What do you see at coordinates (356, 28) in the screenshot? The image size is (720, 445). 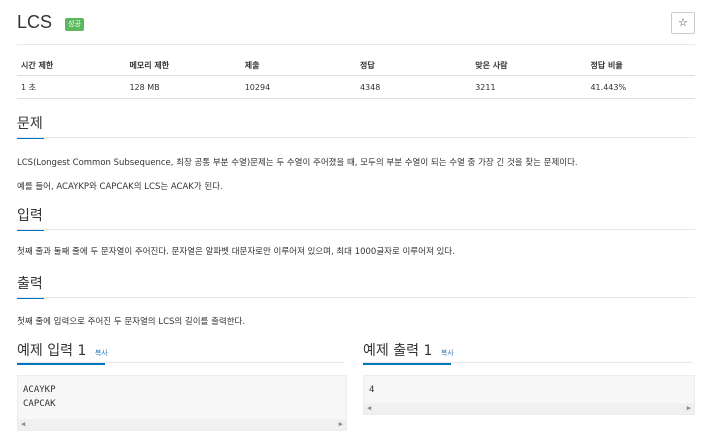 I see `problem-header: LCS 성공 ☆` at bounding box center [356, 28].